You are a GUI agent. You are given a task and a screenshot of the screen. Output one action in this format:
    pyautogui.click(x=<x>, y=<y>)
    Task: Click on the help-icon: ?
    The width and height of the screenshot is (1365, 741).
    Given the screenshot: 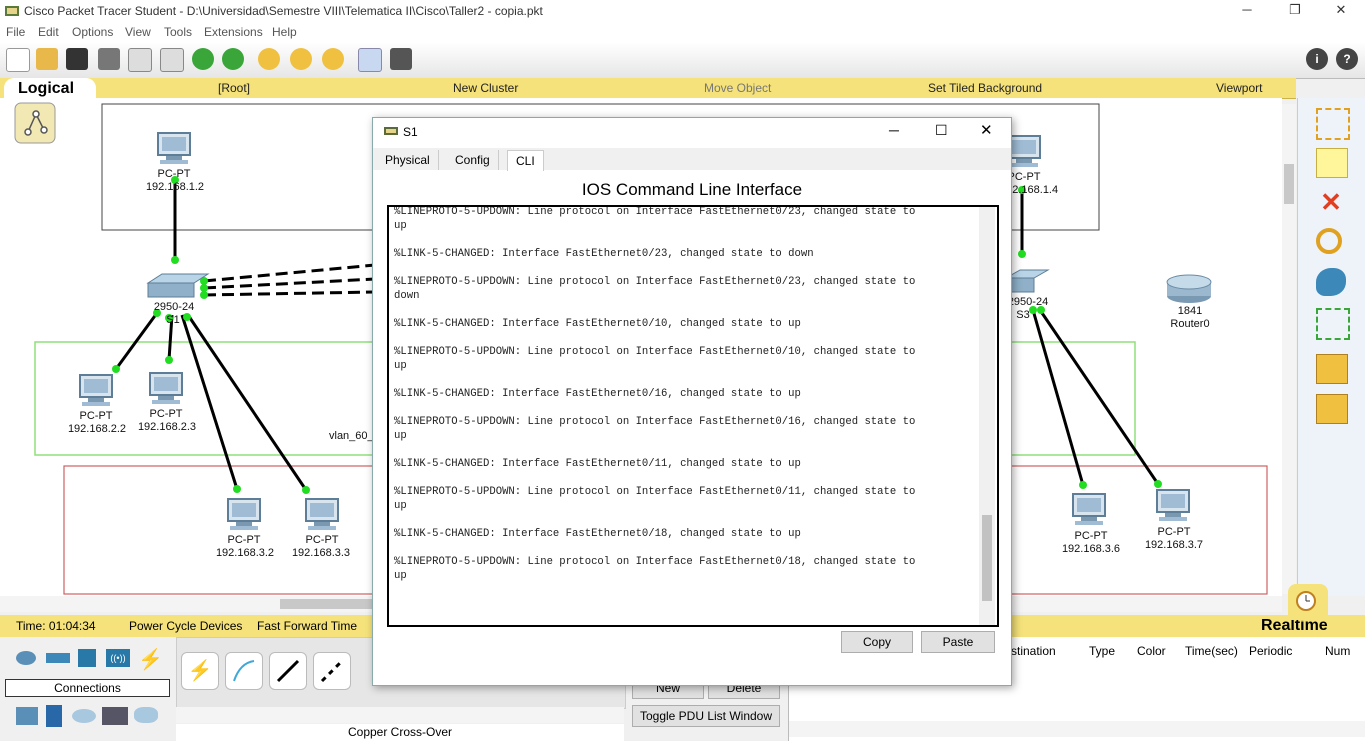 What is the action you would take?
    pyautogui.click(x=1347, y=59)
    